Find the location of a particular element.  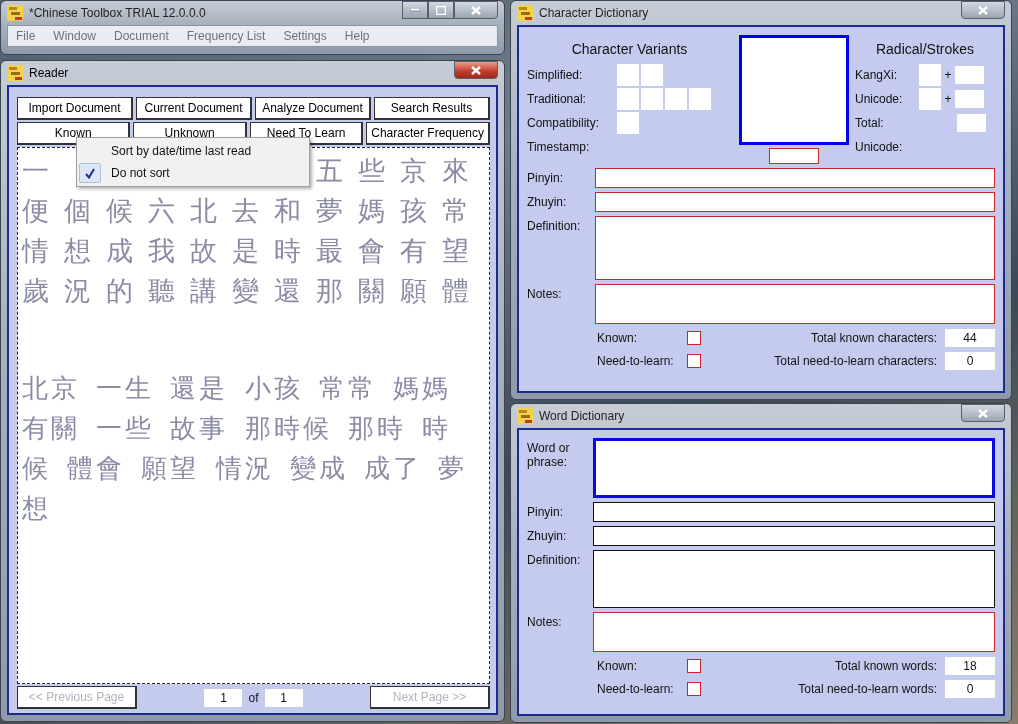

character: 六 is located at coordinates (169, 211).